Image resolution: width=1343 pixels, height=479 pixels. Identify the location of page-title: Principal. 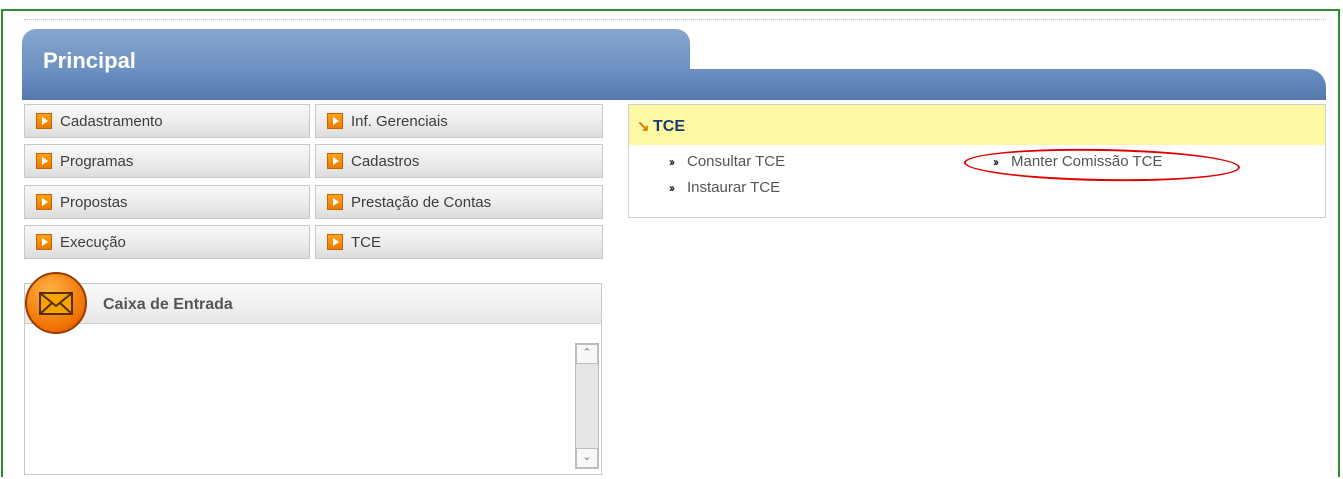
(89, 60).